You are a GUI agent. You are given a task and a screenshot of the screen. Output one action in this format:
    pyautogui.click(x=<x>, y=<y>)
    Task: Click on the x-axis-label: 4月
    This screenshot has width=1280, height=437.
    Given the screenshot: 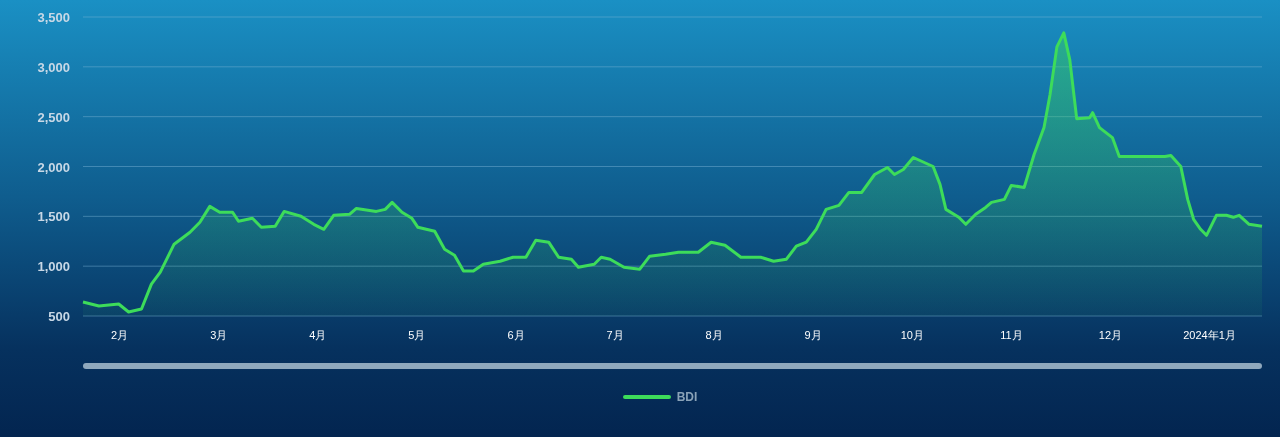 What is the action you would take?
    pyautogui.click(x=318, y=335)
    